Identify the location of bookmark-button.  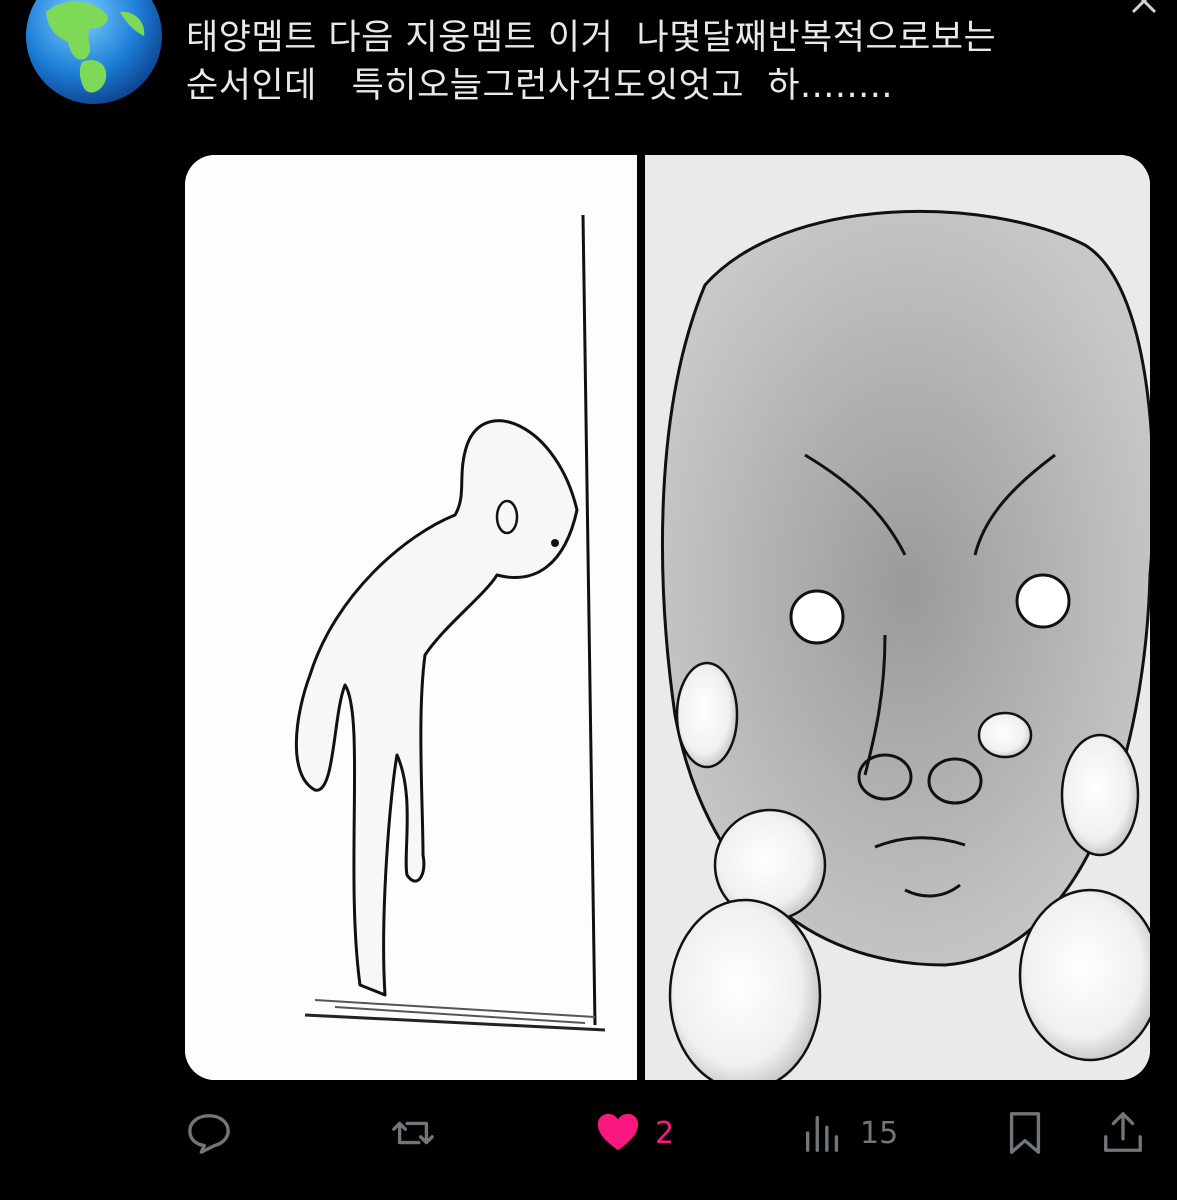
(1025, 1133).